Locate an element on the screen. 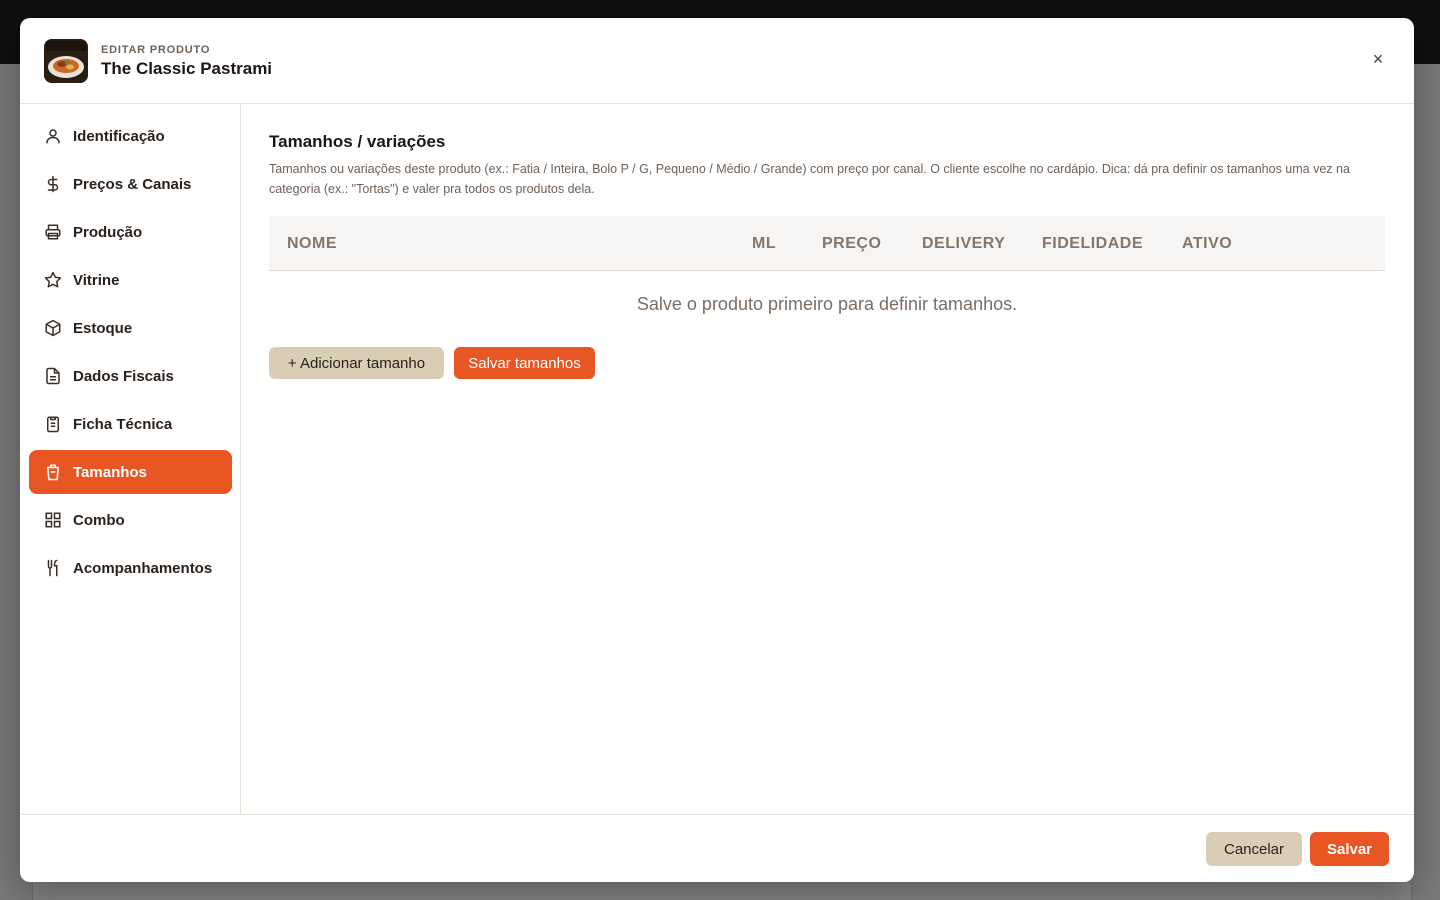  sidebar-item-label: Identificação is located at coordinates (119, 136).